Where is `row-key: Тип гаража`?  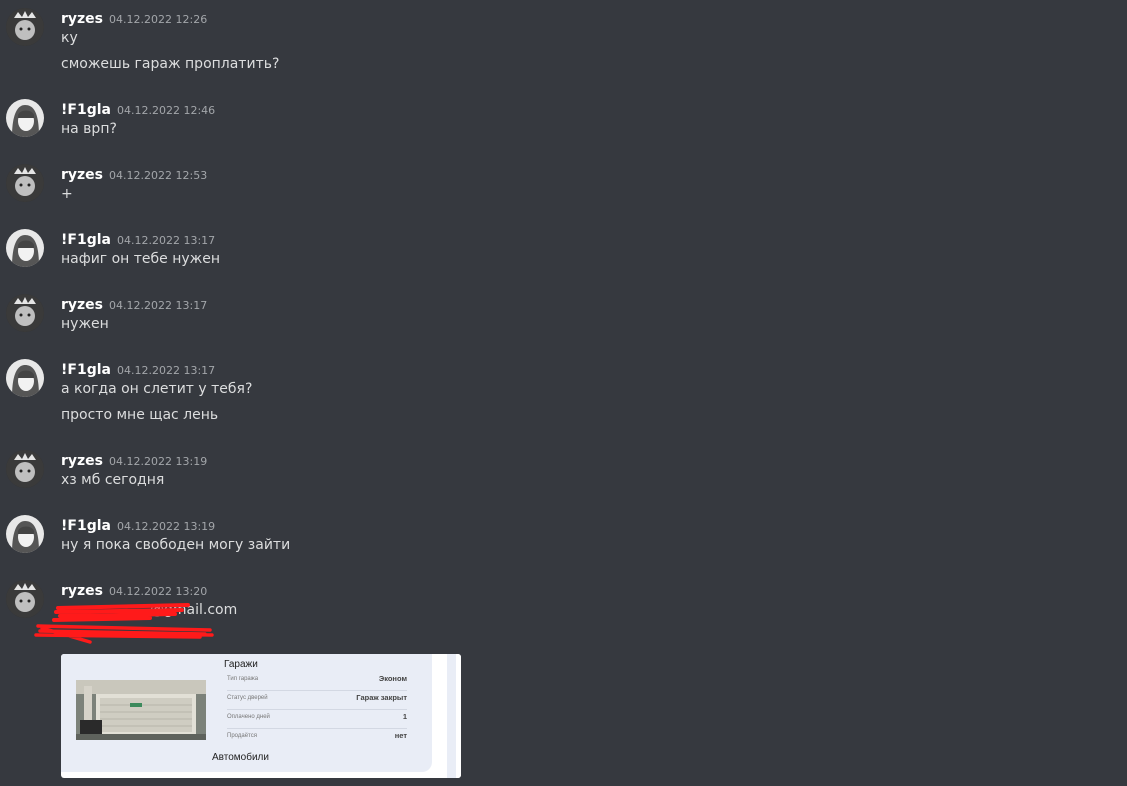 row-key: Тип гаража is located at coordinates (243, 679).